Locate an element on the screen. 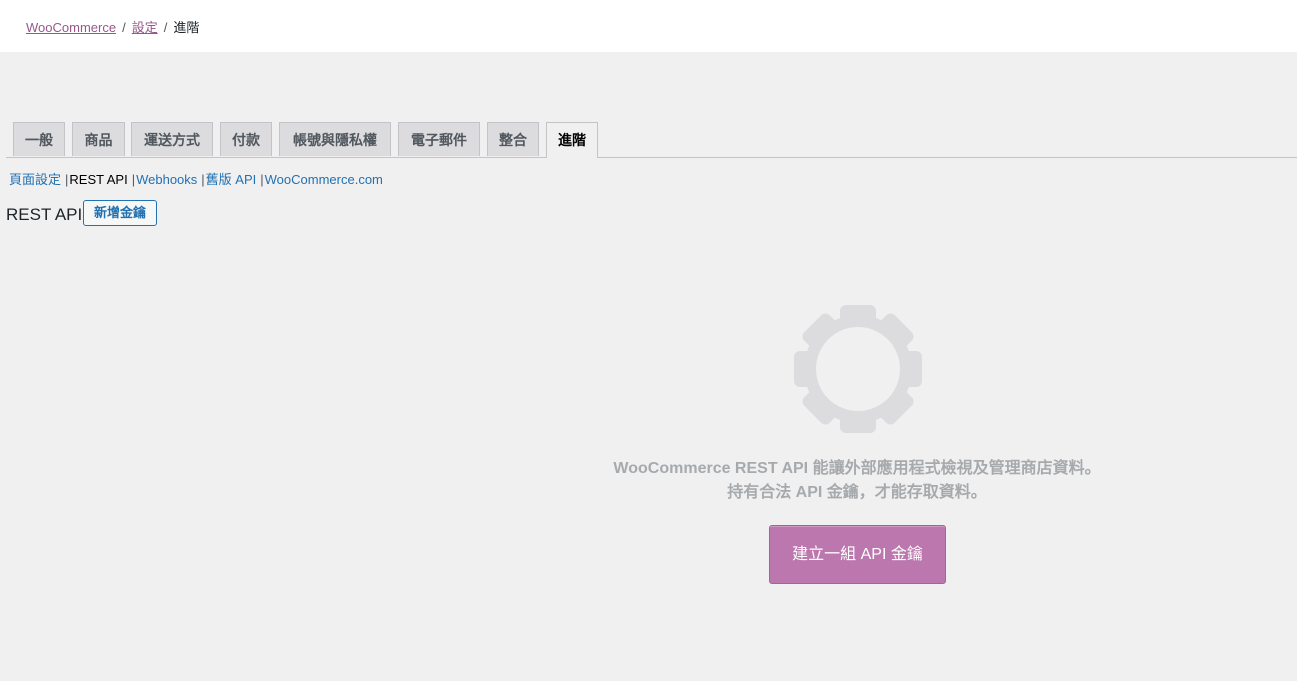 The image size is (1297, 681). subnav-legacy-api: 舊版 API is located at coordinates (231, 179).